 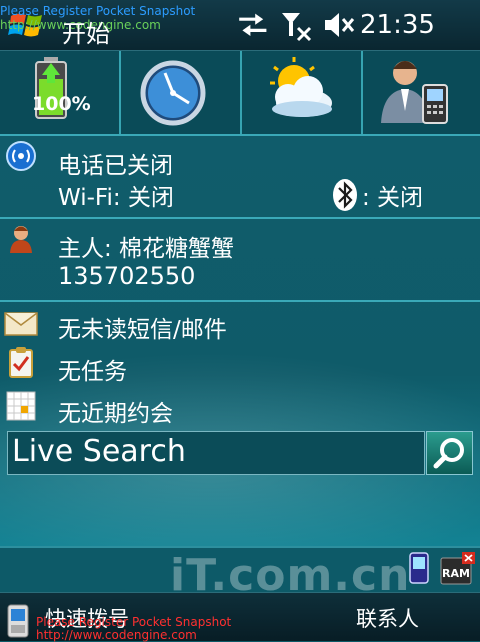 I want to click on softkey-right-contacts: 联系人, so click(x=387, y=618).